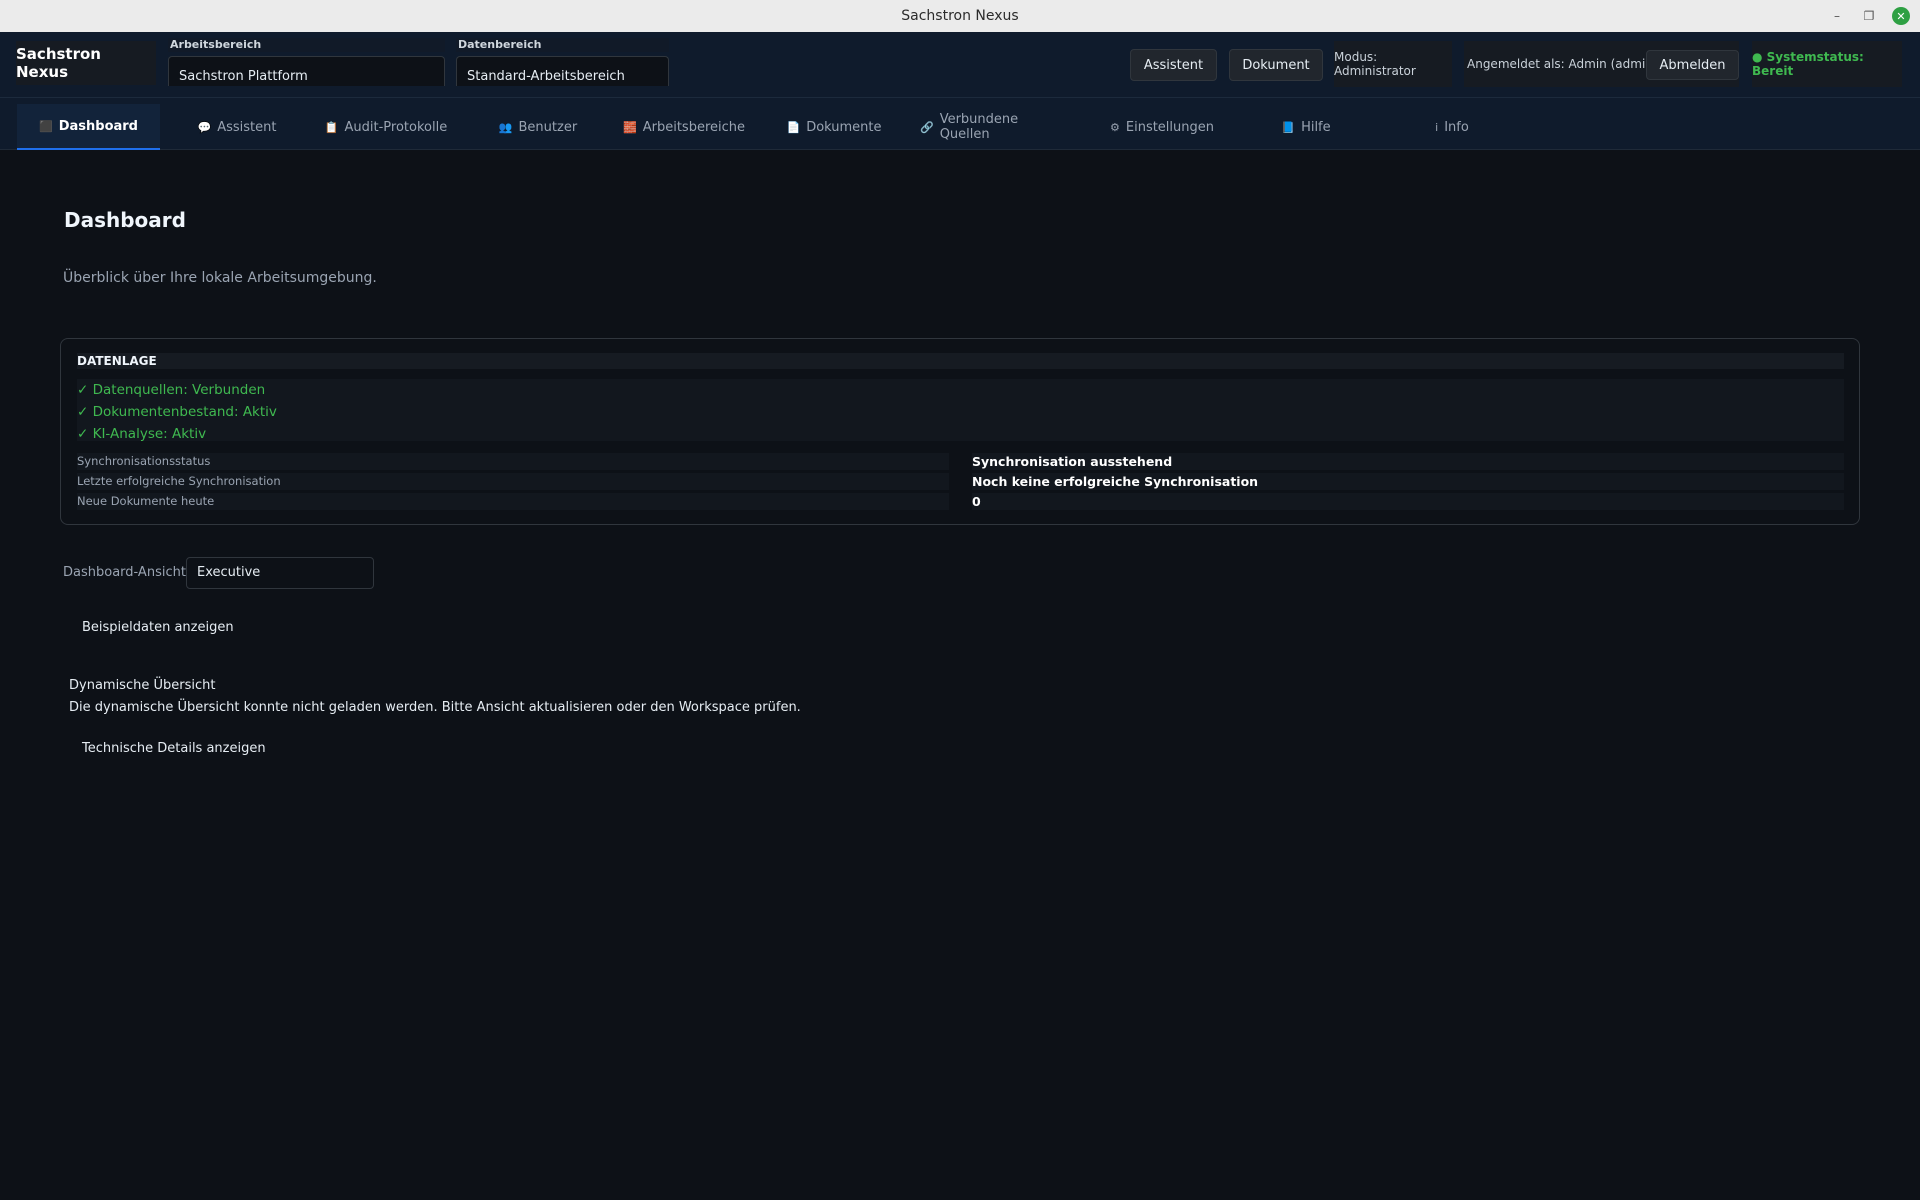 The width and height of the screenshot is (1920, 1200). What do you see at coordinates (630, 127) in the screenshot?
I see `bricks-icon: 🧱` at bounding box center [630, 127].